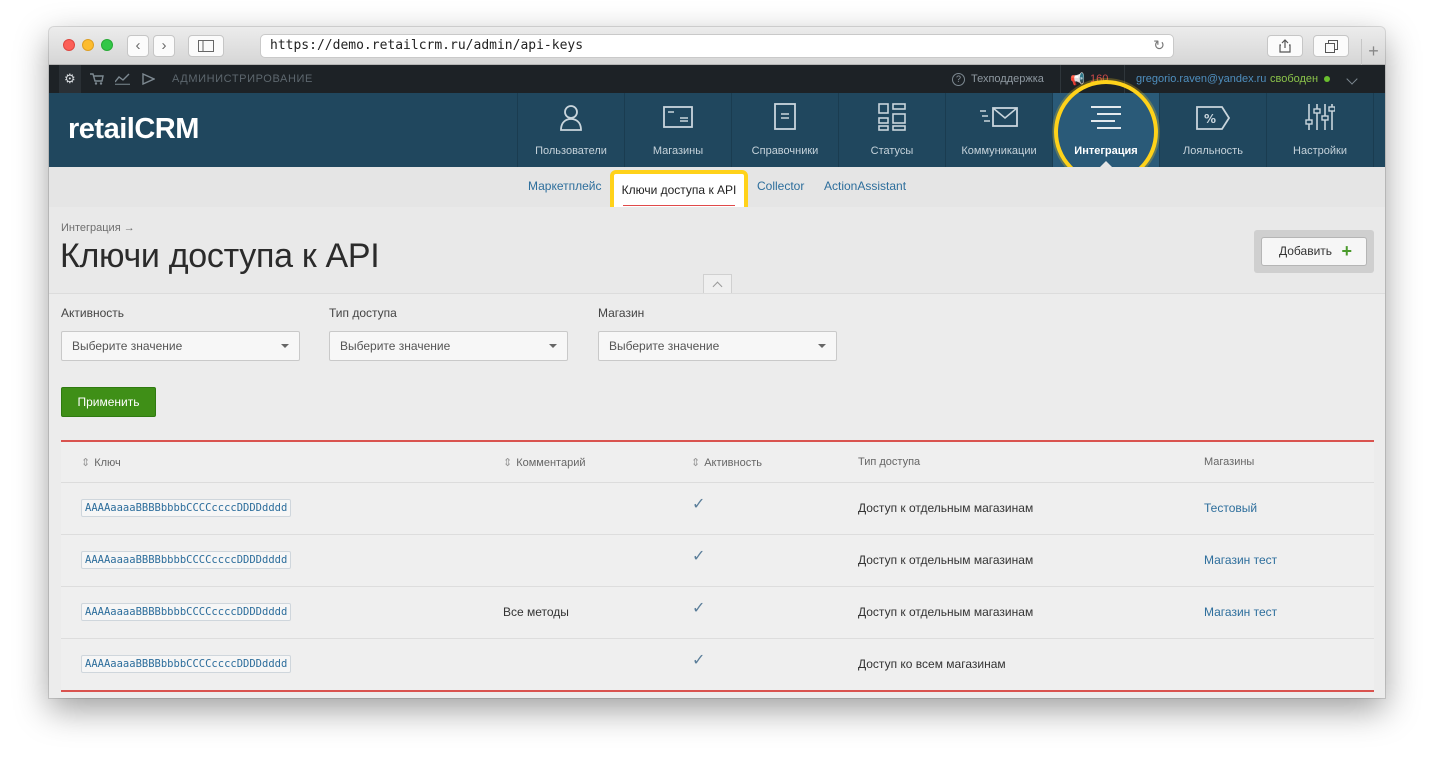  I want to click on zoom-window-icon, so click(107, 45).